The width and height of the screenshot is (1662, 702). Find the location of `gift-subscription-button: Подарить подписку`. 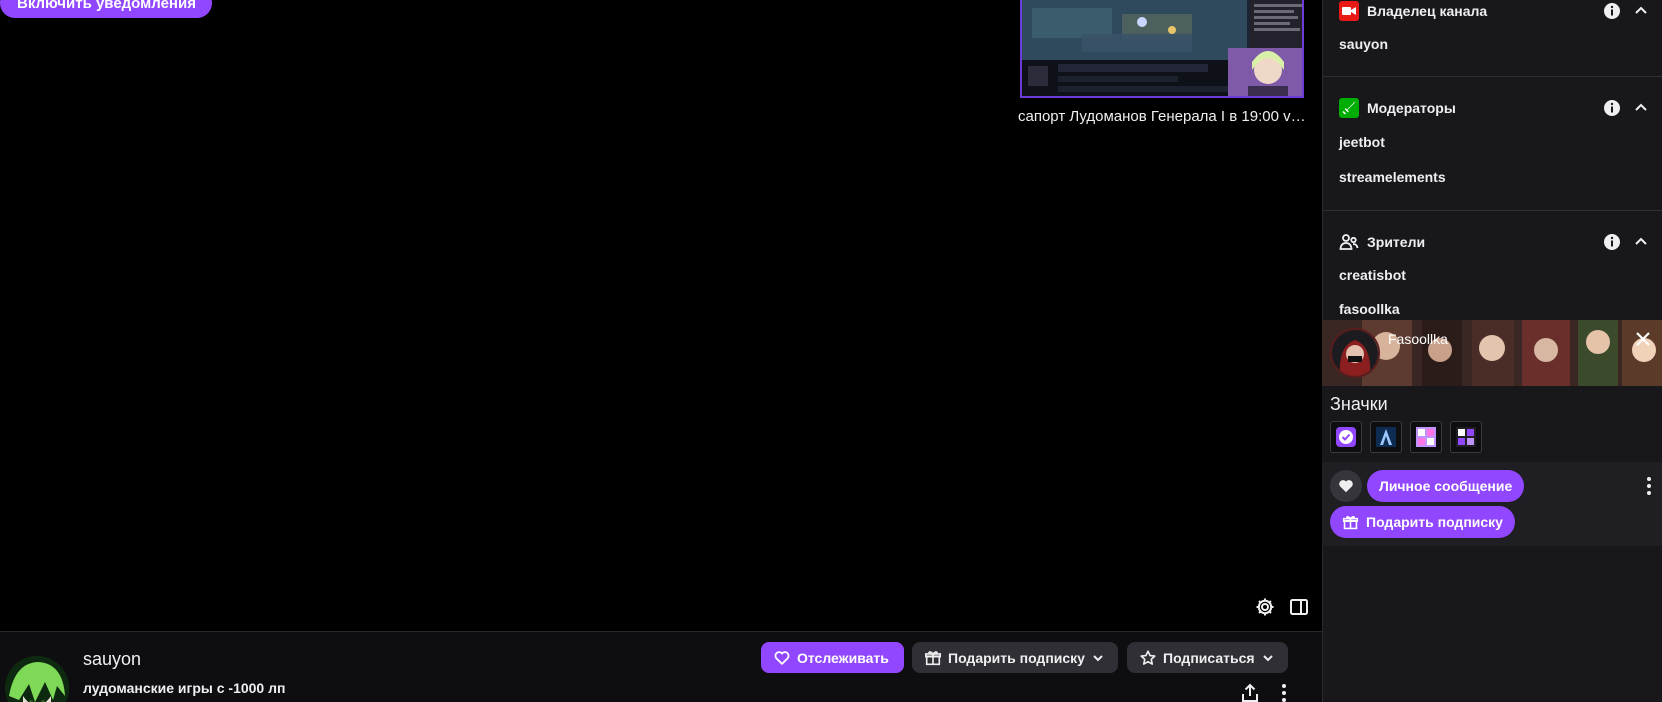

gift-subscription-button: Подарить подписку is located at coordinates (1015, 657).